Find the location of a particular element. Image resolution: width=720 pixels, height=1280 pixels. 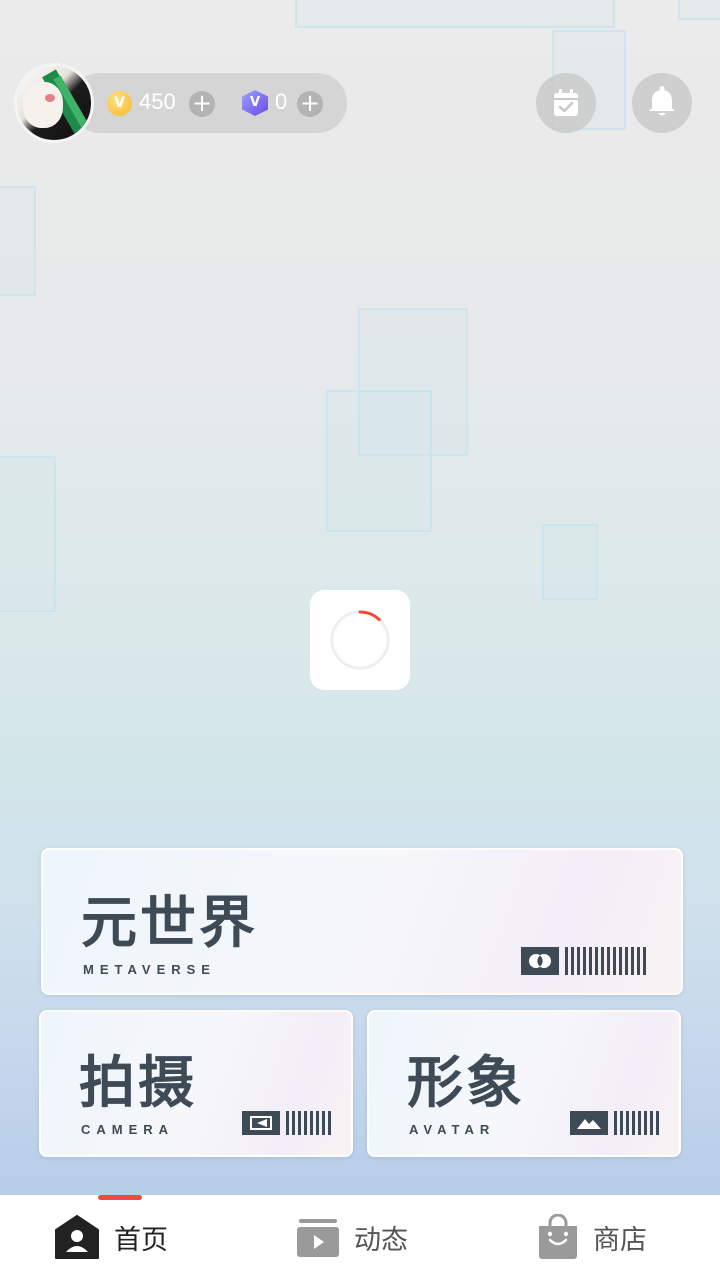

avatar-card: 形象 AVATAR is located at coordinates (524, 1083).